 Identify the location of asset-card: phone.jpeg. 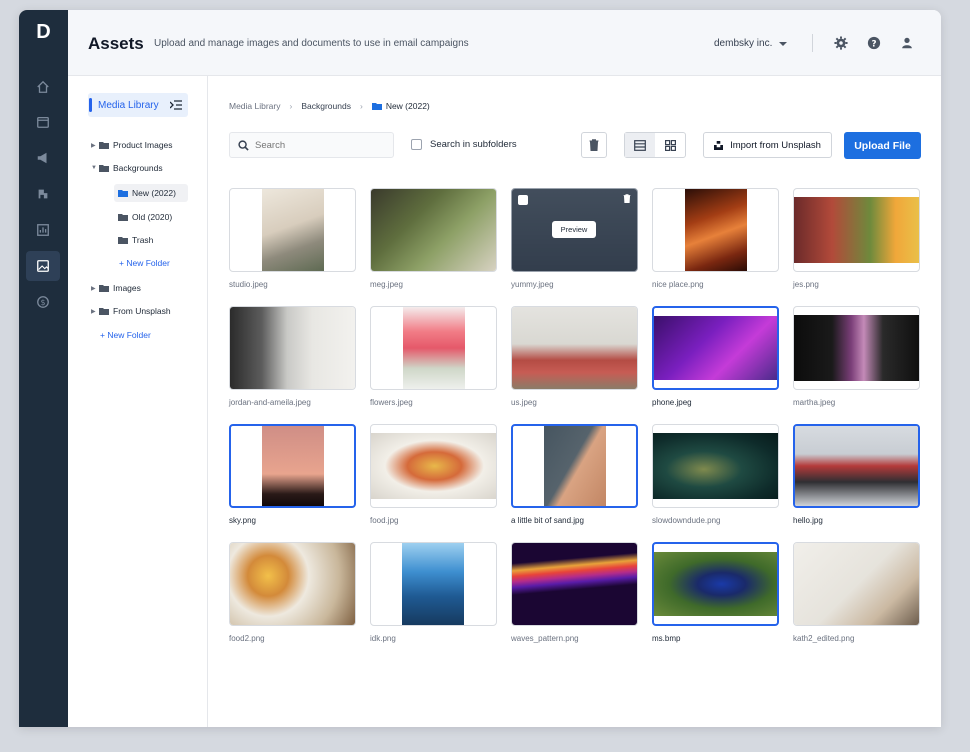
(715, 356).